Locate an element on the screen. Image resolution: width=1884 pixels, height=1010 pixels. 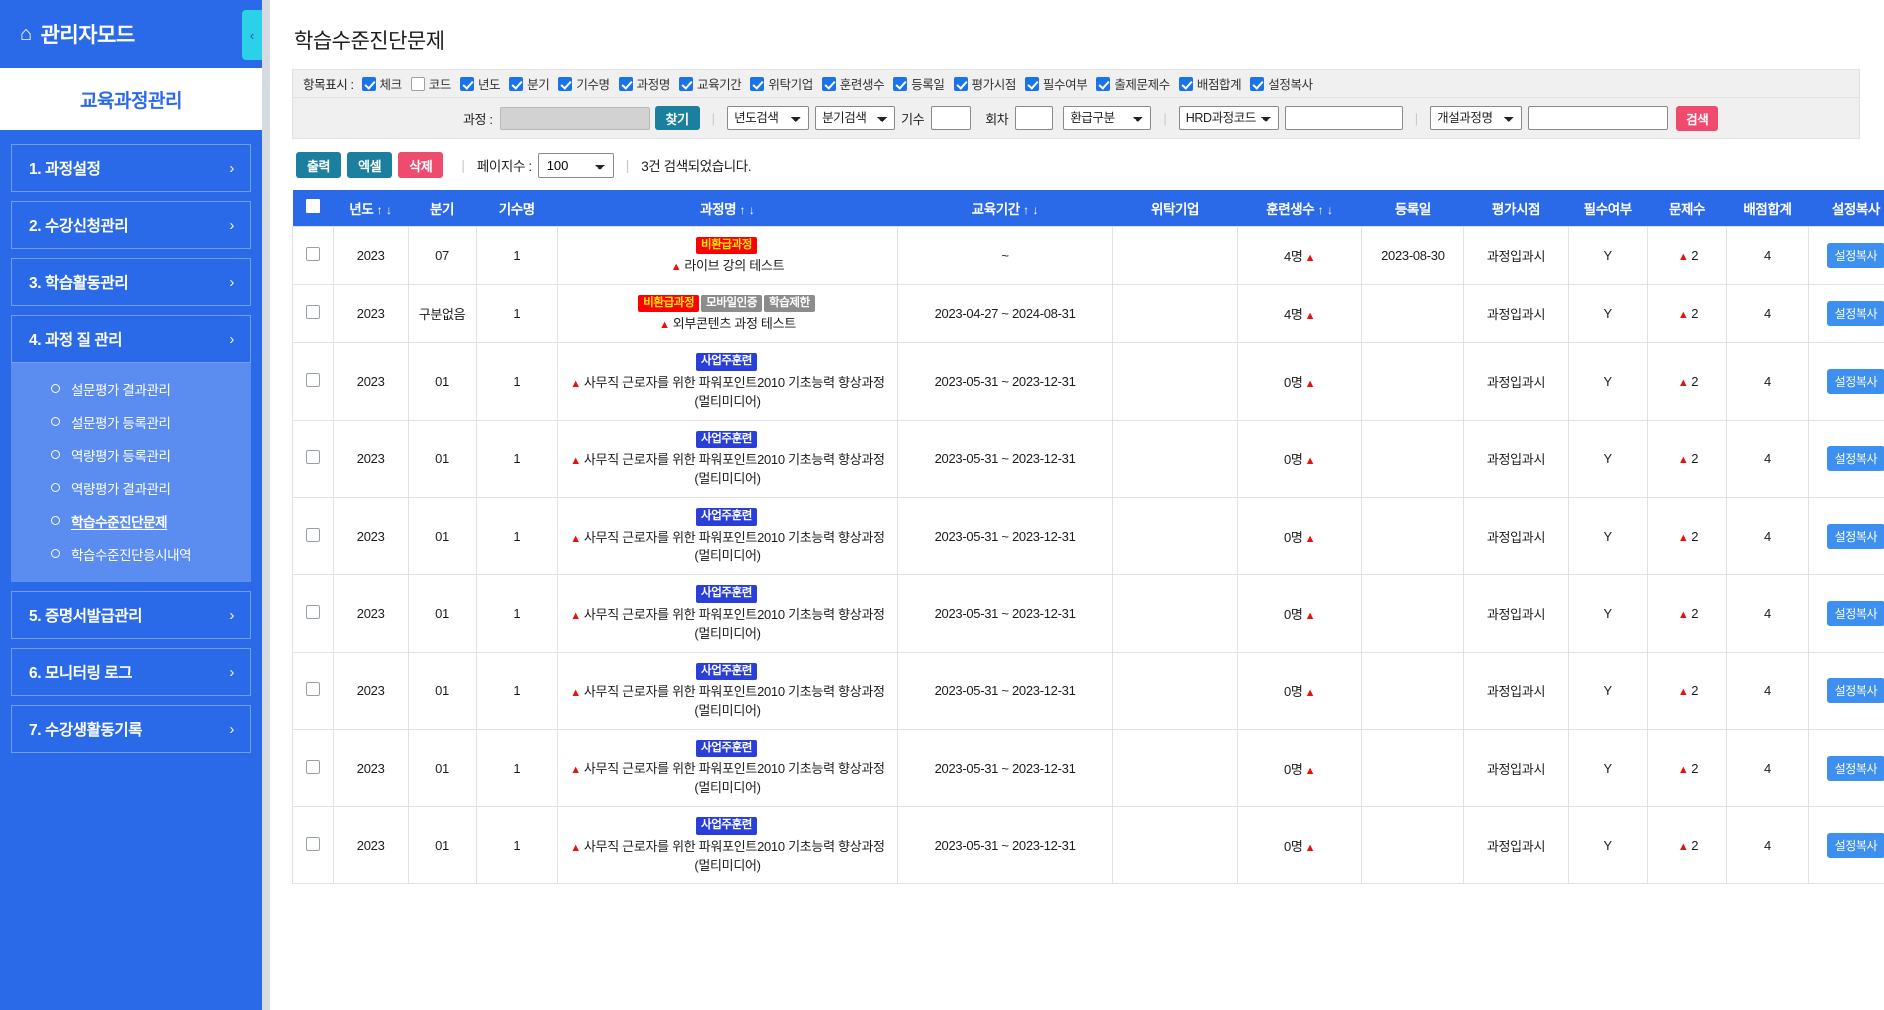
sidebar-collapse-button: ‹ is located at coordinates (252, 35).